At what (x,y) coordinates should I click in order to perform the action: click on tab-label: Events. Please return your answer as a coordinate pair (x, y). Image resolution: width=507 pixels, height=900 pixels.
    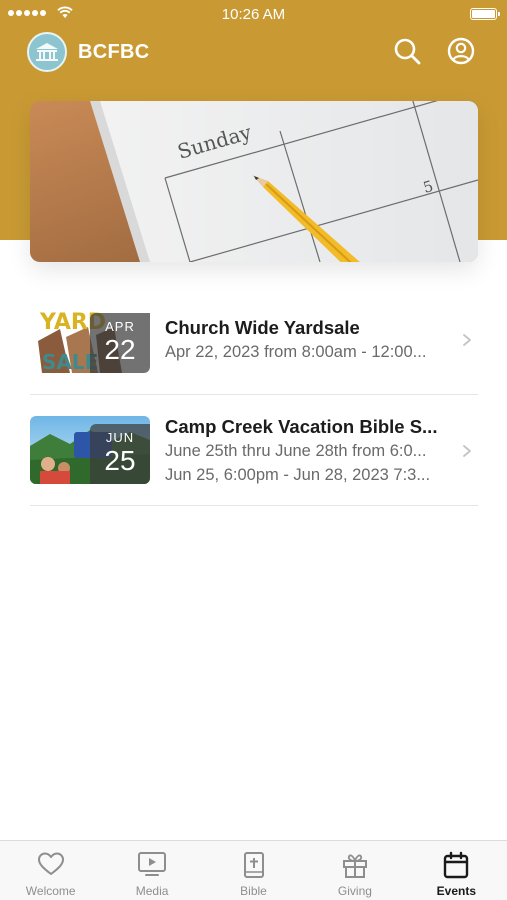
    Looking at the image, I should click on (456, 891).